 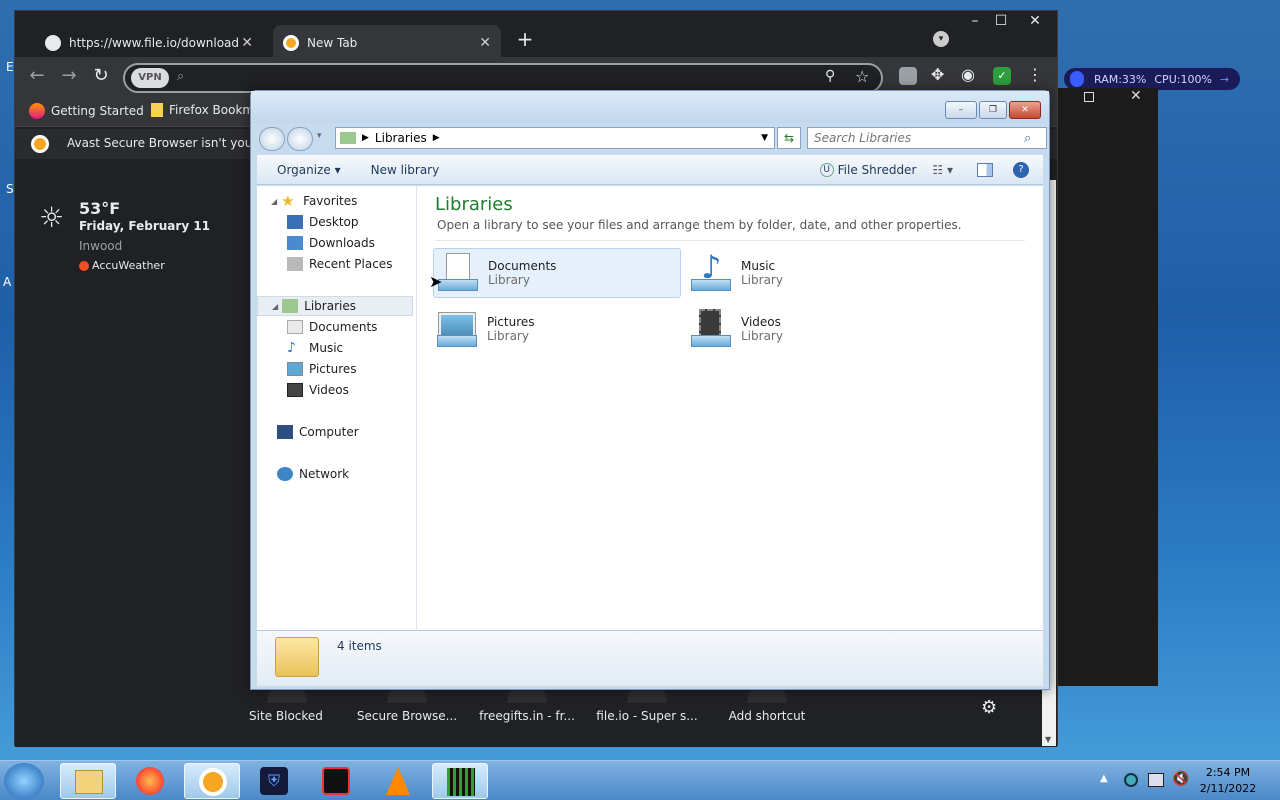 I want to click on nav-videos: Videos, so click(x=337, y=390).